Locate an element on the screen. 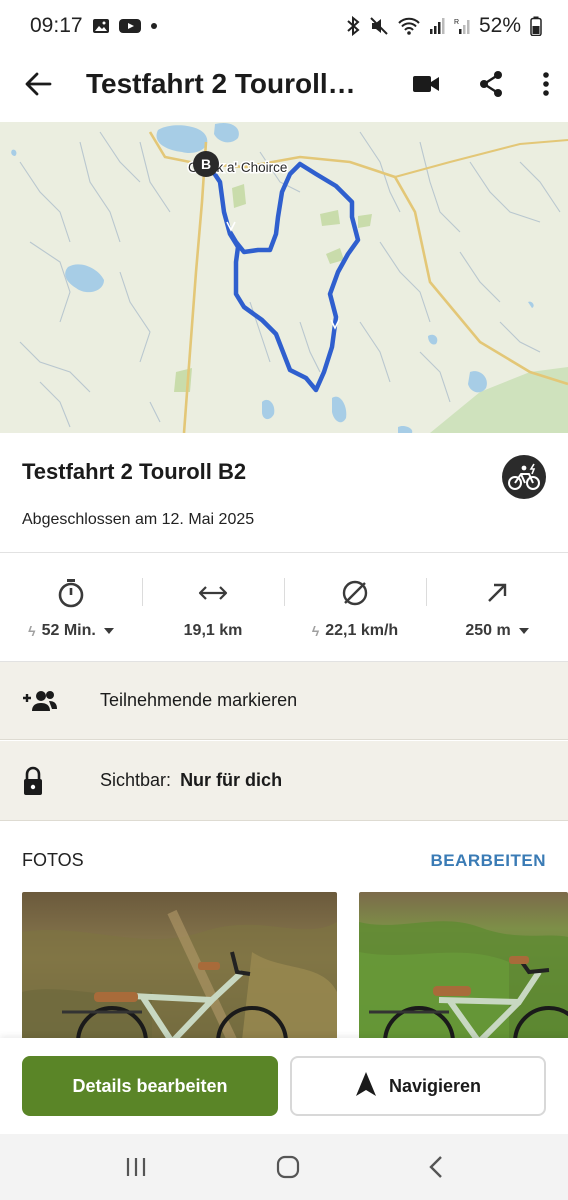  visibility-row: Sichtbar: Nur für dich is located at coordinates (284, 781).